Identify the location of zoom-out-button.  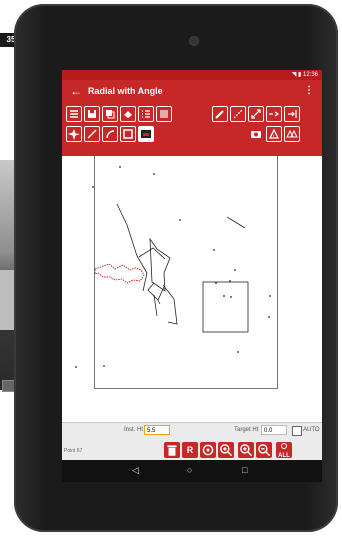
(264, 450).